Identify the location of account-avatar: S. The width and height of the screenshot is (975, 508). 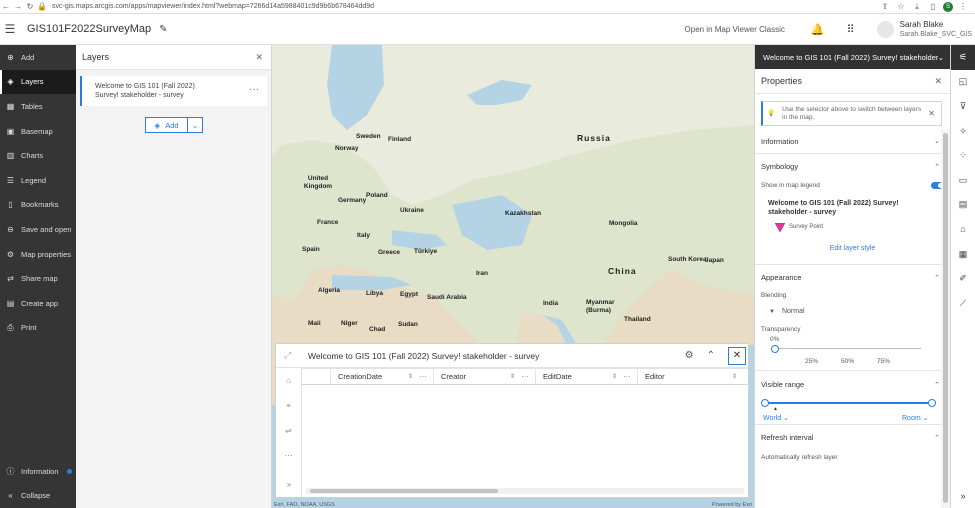
(948, 6).